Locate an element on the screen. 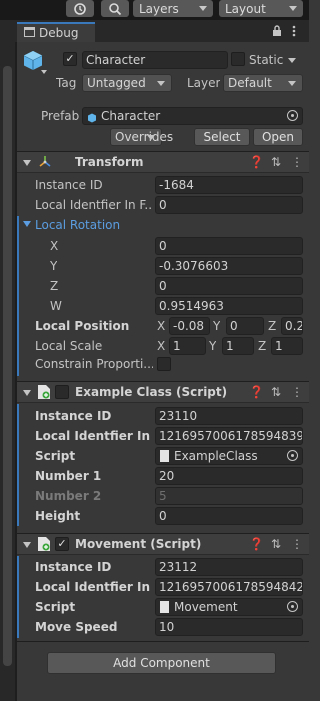  movement-local-identifier-field: 1216957006178594842 is located at coordinates (229, 587).